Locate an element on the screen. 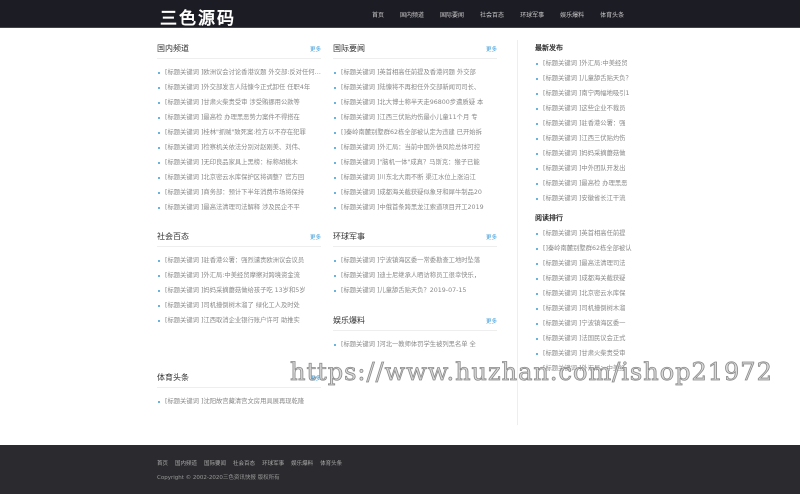 The image size is (800, 494). article-link: [标题关键词 ]江西三伏贴灼伤最小儿童11个月 专 is located at coordinates (415, 117).